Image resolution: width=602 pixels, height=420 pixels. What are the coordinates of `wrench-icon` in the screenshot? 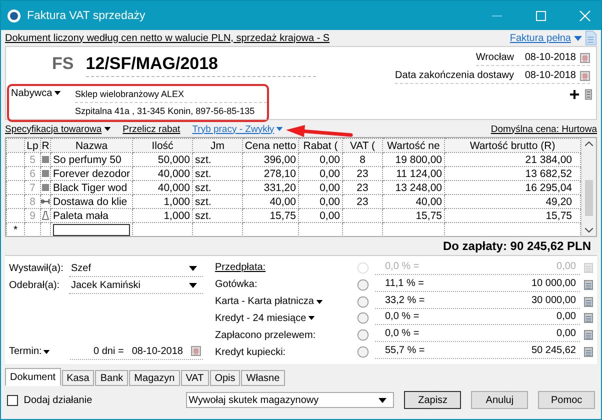 It's located at (46, 201).